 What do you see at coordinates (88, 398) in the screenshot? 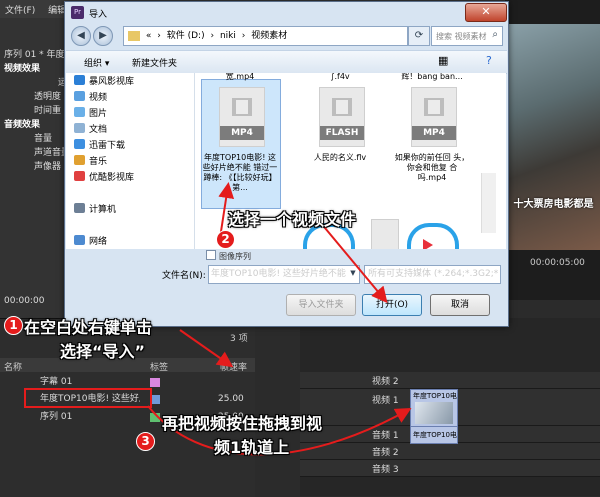
I see `highlight-box-project-item` at bounding box center [88, 398].